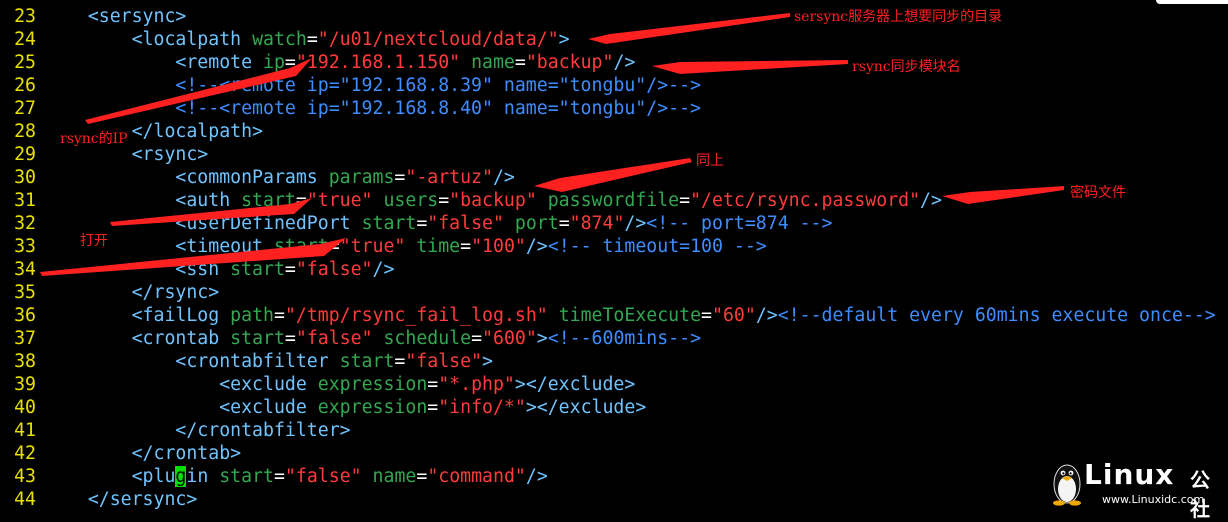 The height and width of the screenshot is (522, 1228). I want to click on xml-value: "backup", so click(493, 200).